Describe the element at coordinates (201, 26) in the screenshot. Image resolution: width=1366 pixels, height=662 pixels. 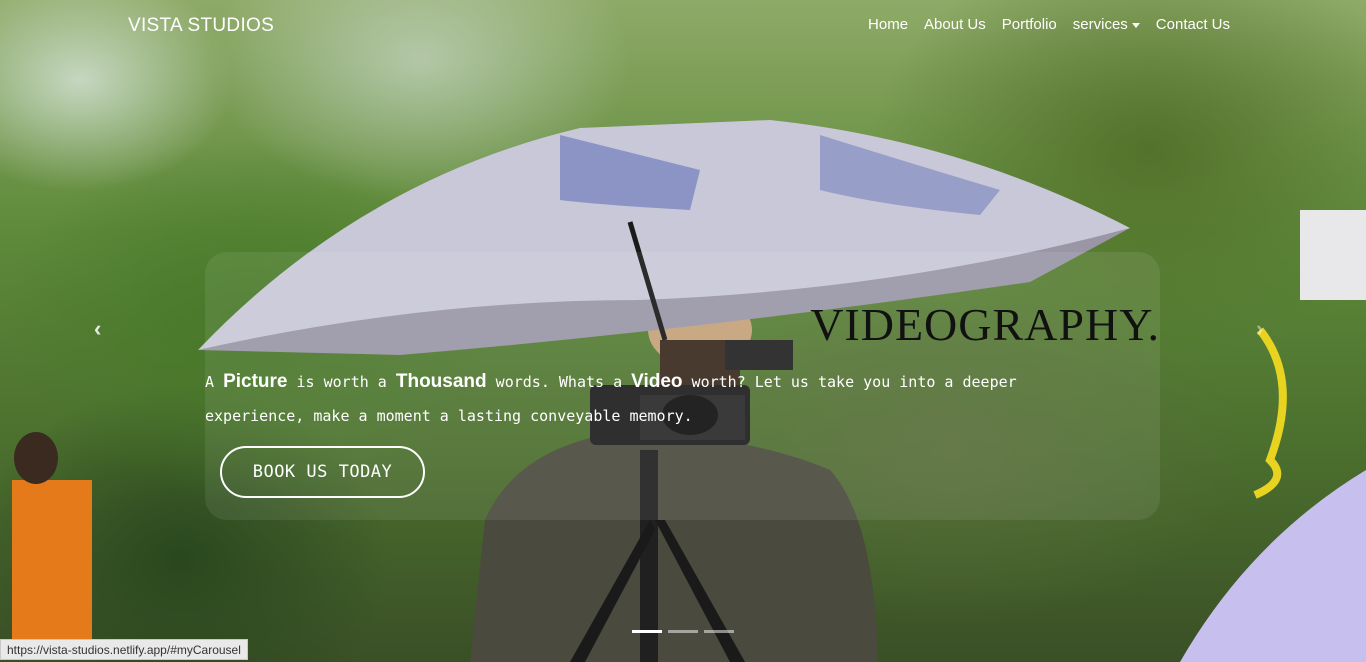
I see `brand-logo: VISTA STUDIOS` at that location.